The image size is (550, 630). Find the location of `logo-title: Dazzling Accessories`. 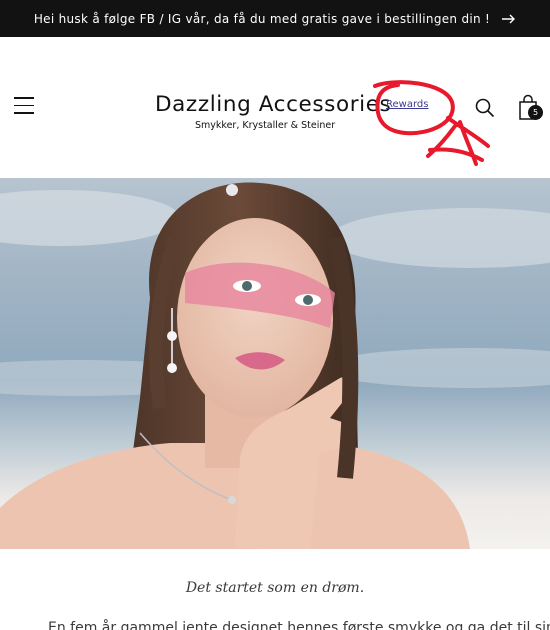

logo-title: Dazzling Accessories is located at coordinates (273, 104).